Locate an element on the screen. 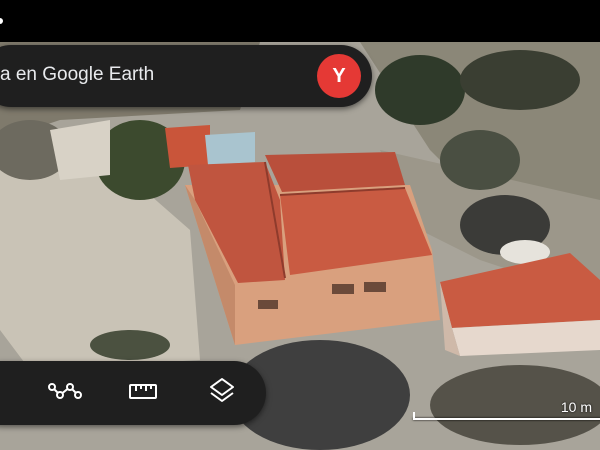  measure-path-icon is located at coordinates (65, 393).